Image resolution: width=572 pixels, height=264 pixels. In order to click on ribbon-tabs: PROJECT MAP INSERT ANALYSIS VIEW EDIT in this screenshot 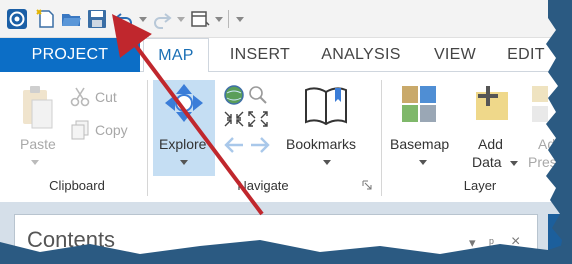, I will do `click(286, 55)`.